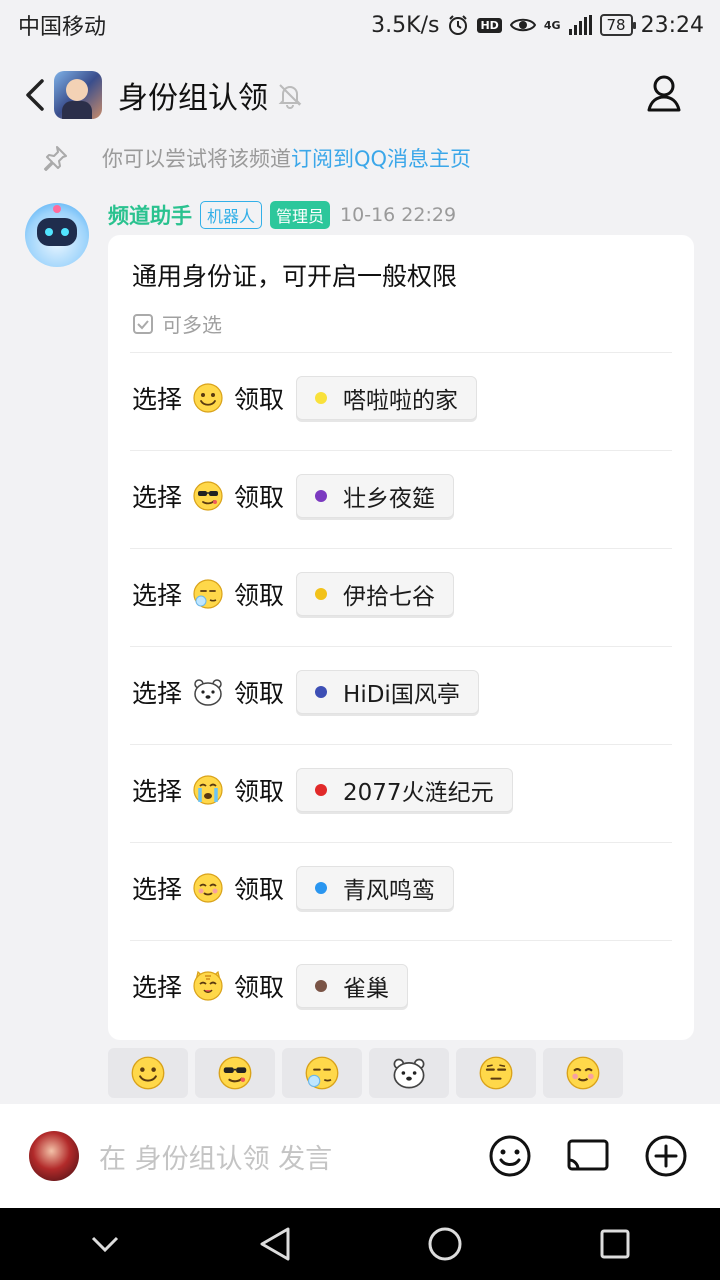 Image resolution: width=720 pixels, height=1280 pixels. Describe the element at coordinates (398, 215) in the screenshot. I see `message-timestamp: 10-16 22:29` at that location.